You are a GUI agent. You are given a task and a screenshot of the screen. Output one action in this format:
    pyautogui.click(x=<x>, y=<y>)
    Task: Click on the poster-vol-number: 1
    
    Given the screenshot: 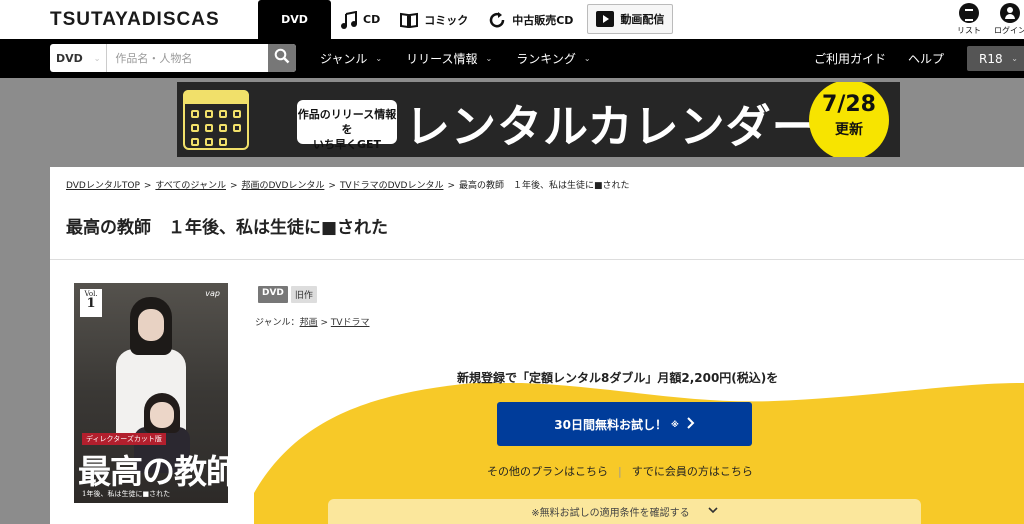 What is the action you would take?
    pyautogui.click(x=91, y=303)
    